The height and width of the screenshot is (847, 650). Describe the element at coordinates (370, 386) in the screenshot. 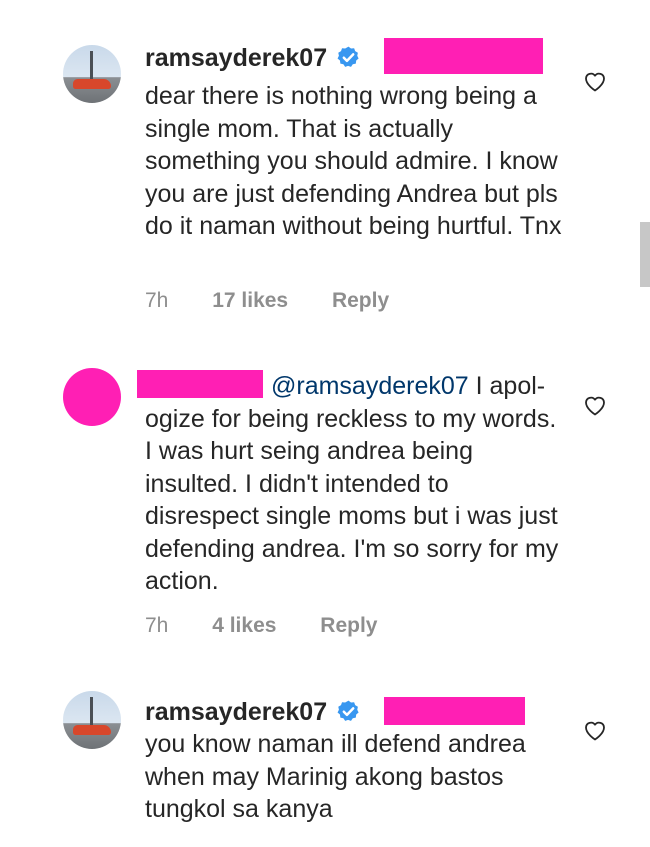

I see `mention-link: @ramsayderek07` at that location.